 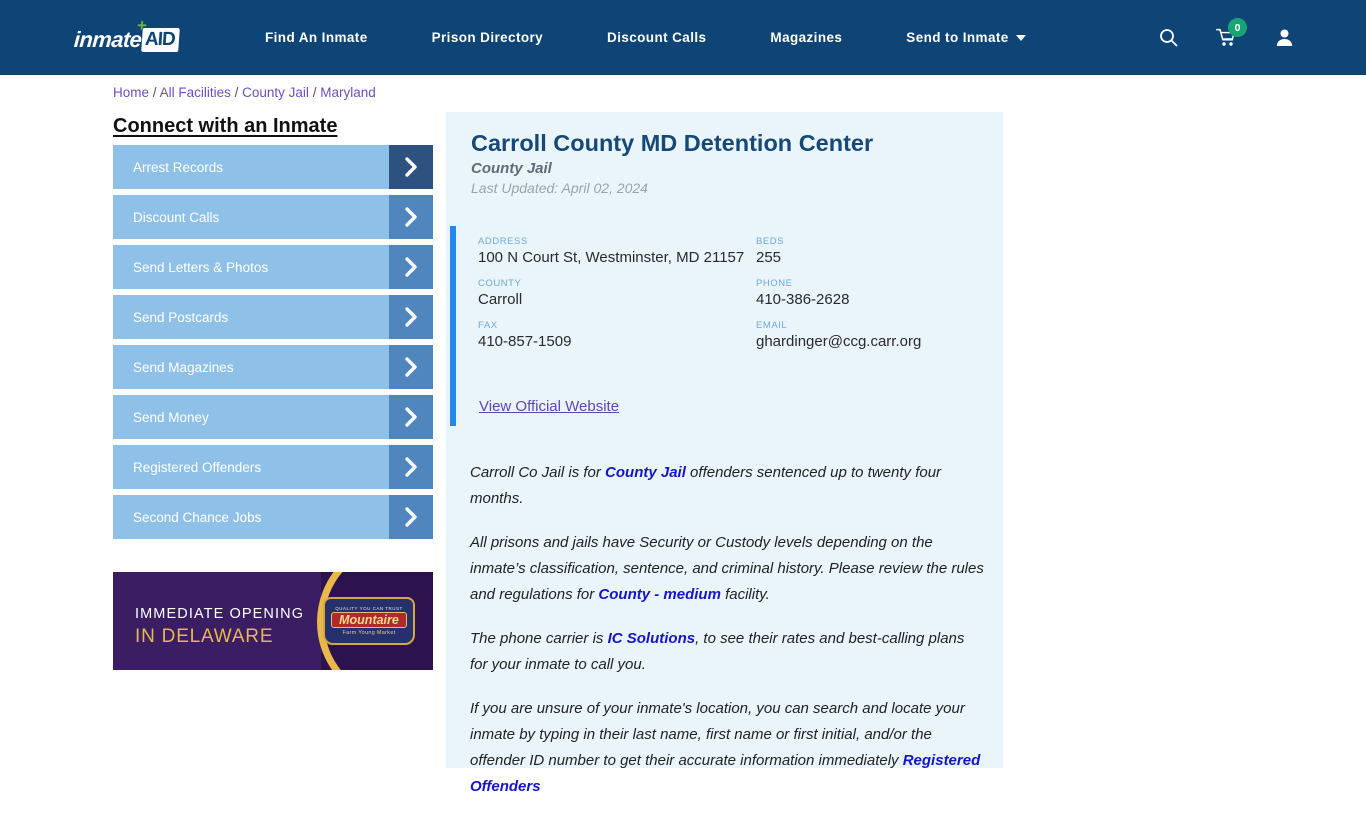 I want to click on sidebar-item-send-postcards: Send Postcards, so click(x=273, y=317).